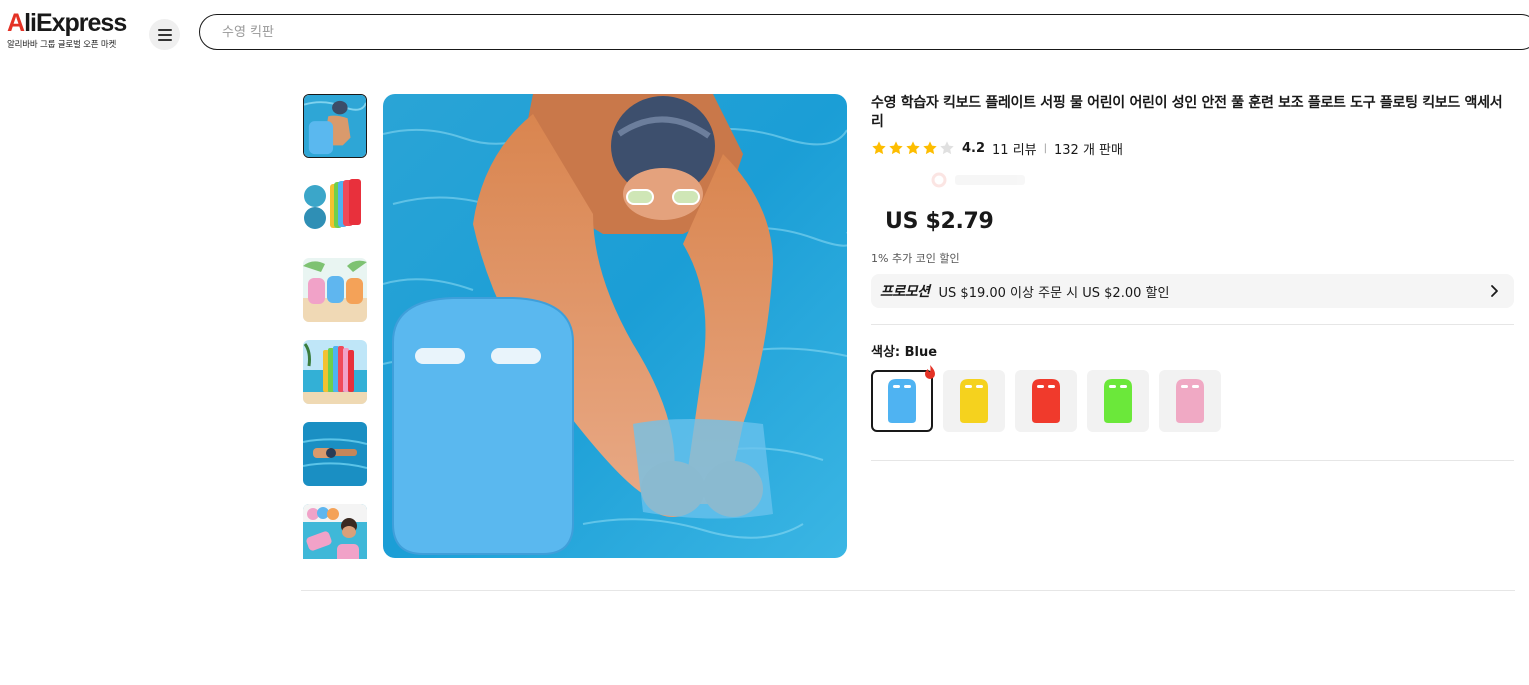 This screenshot has width=1529, height=685. Describe the element at coordinates (1054, 293) in the screenshot. I see `promotion-text: US $19.00 이상 주문 시 US $2.00 할인` at that location.